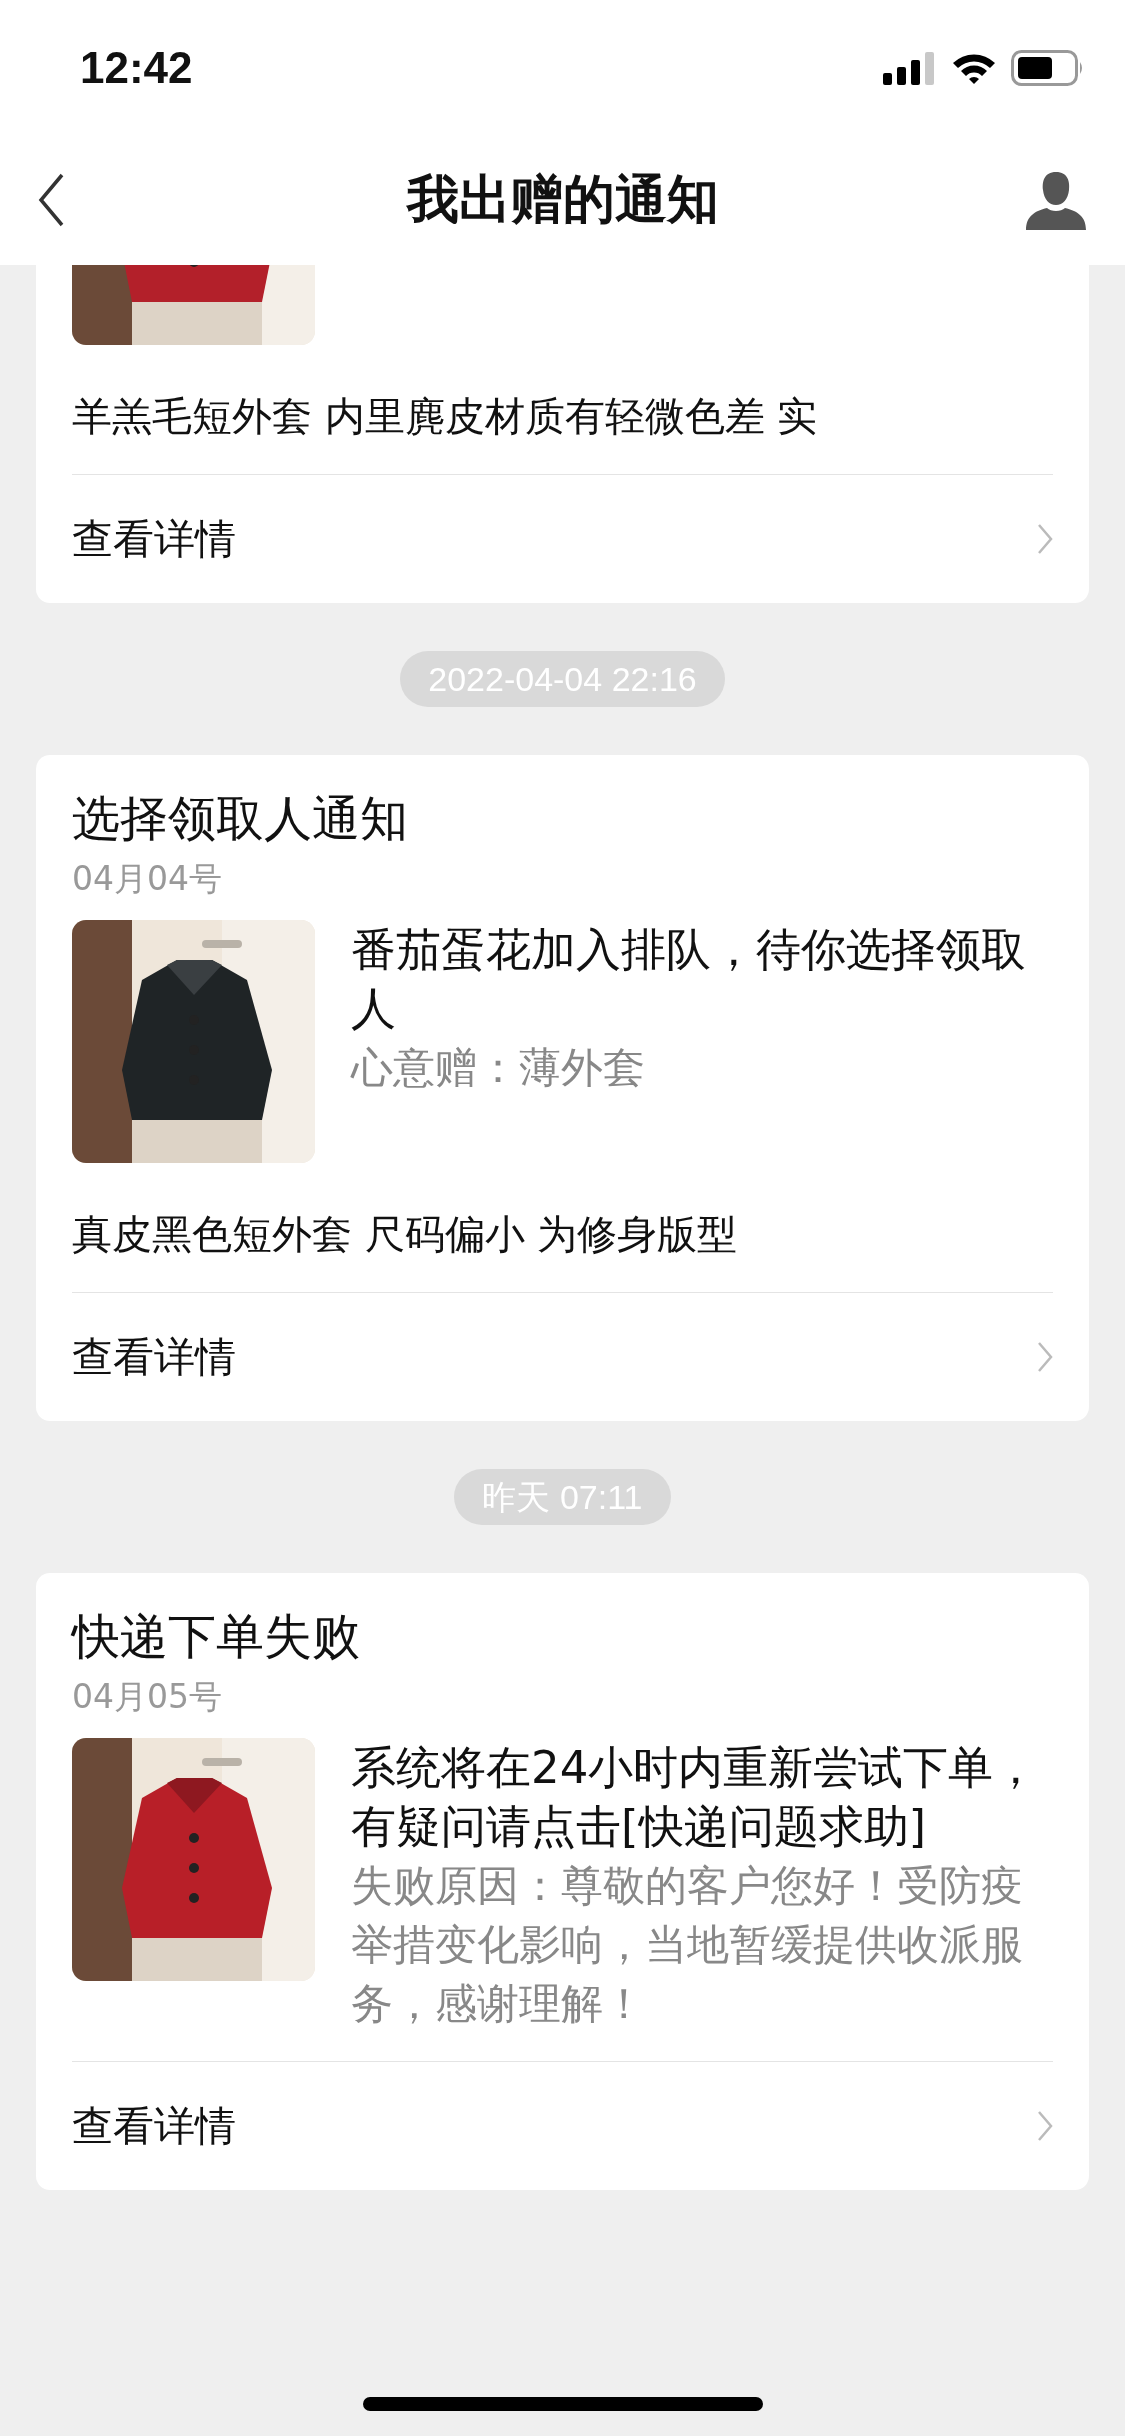 Image resolution: width=1125 pixels, height=2436 pixels. Describe the element at coordinates (240, 818) in the screenshot. I see `notification-title: 选择领取人通知` at that location.